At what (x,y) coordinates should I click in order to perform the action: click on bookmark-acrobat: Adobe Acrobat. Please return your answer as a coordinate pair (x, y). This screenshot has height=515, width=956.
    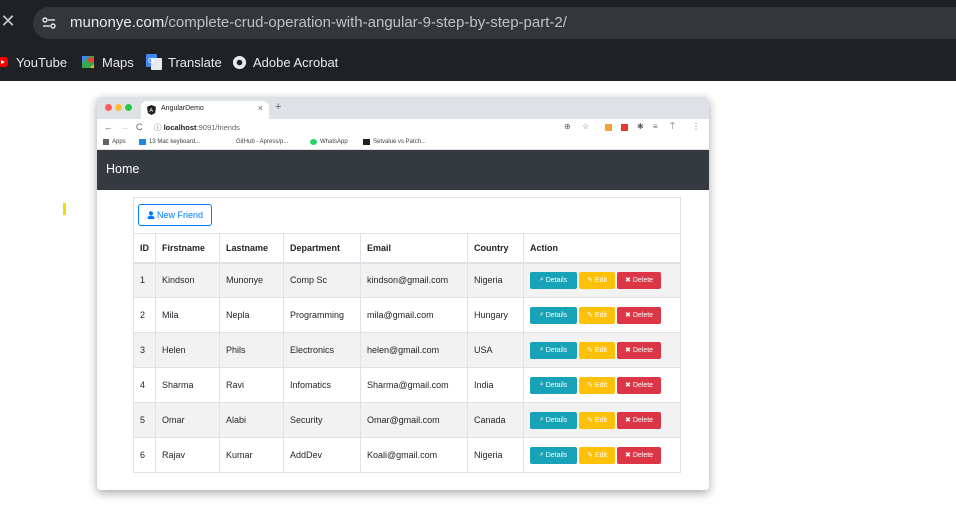
    Looking at the image, I should click on (285, 62).